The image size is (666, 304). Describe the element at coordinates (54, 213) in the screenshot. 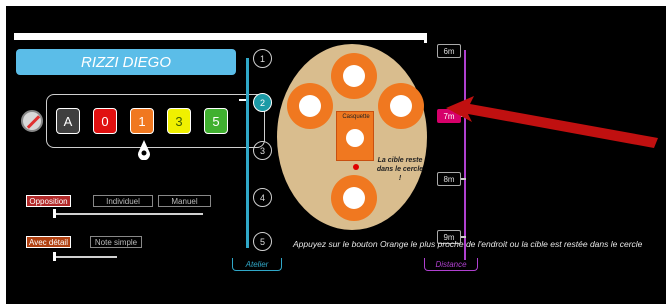

I see `mode-slider-thumb` at that location.